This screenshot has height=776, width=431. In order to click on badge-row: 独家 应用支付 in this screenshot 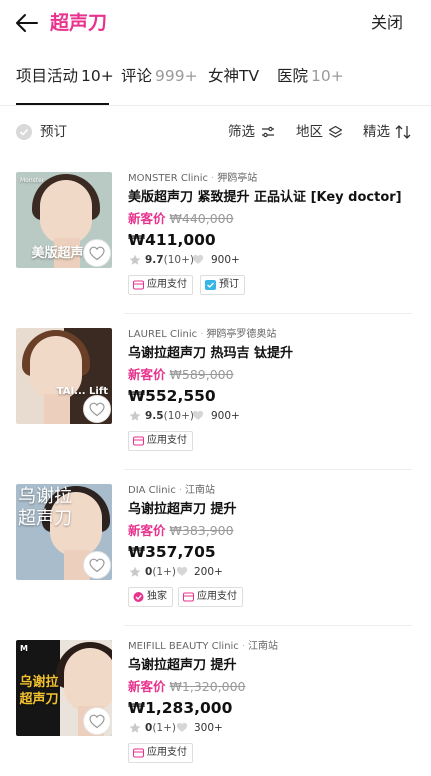, I will do `click(273, 597)`.